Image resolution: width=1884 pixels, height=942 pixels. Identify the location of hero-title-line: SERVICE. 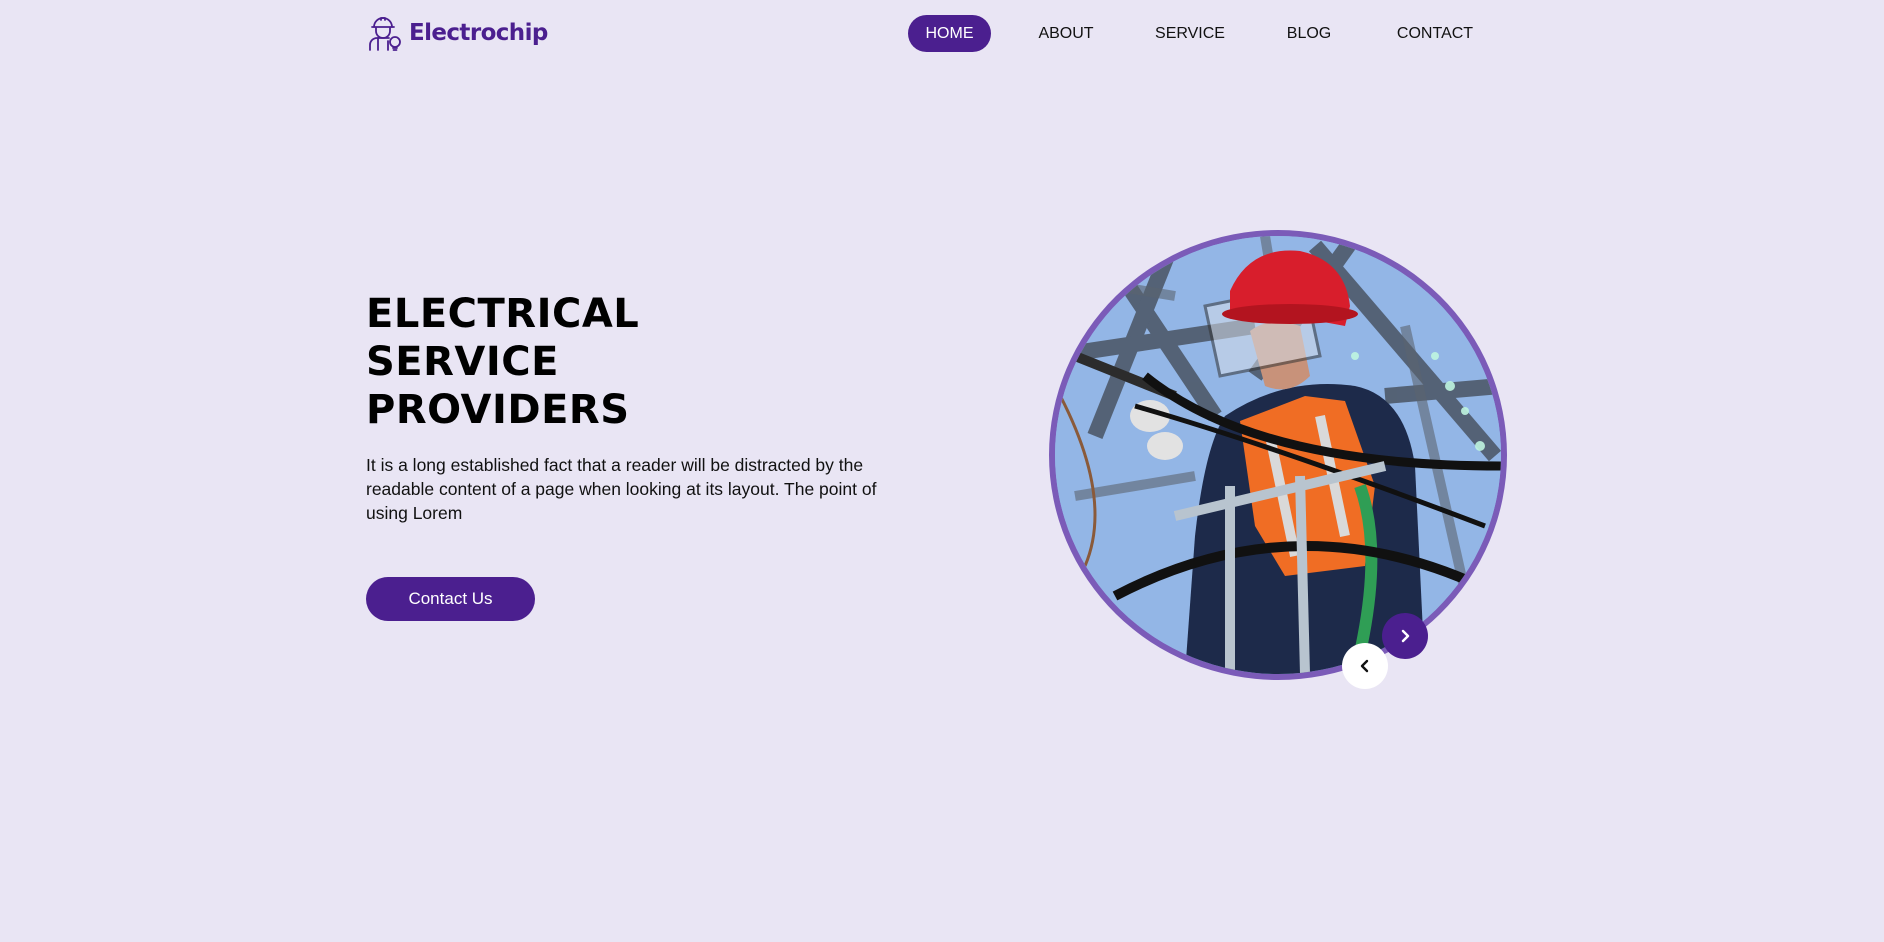
(462, 362).